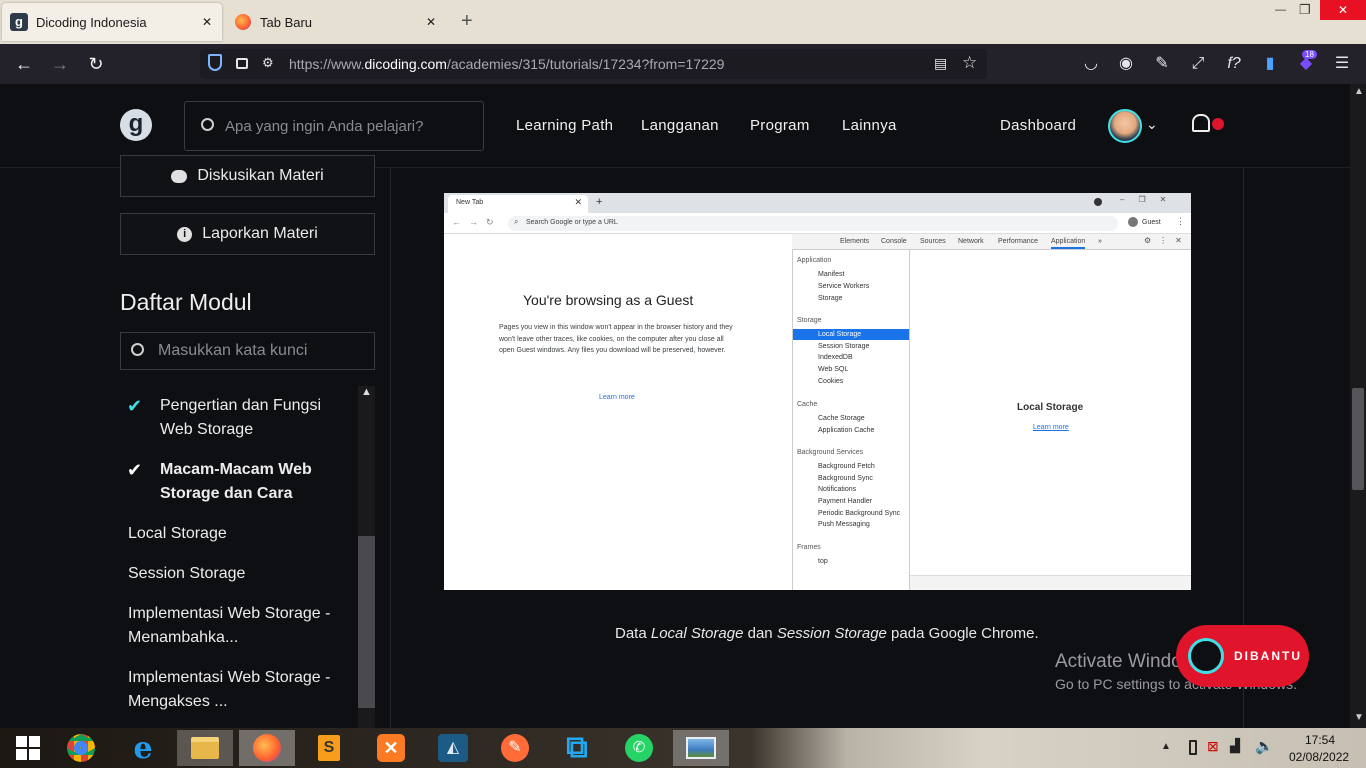 The image size is (1366, 768). Describe the element at coordinates (845, 501) in the screenshot. I see `inner-dt-item: Payment Handler` at that location.